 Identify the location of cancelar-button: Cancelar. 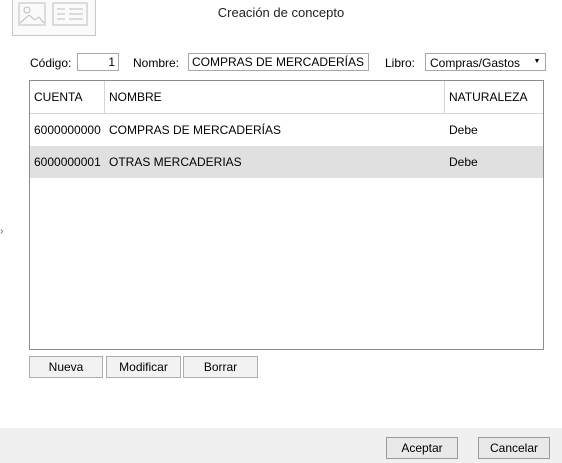
(514, 448).